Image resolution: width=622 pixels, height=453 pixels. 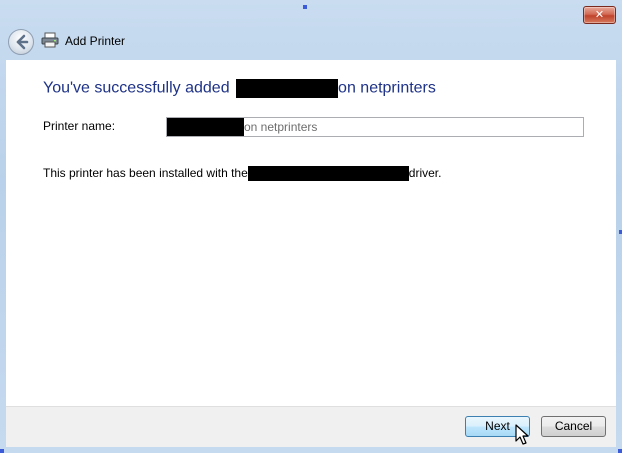 I want to click on redacted-printer-name, so click(x=287, y=88).